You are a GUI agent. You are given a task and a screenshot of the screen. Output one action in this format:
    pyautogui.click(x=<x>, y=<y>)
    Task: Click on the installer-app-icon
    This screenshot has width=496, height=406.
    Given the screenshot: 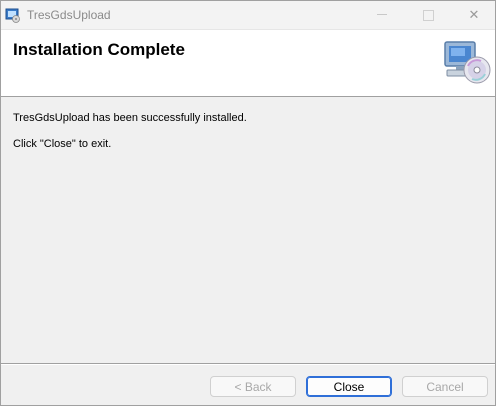 What is the action you would take?
    pyautogui.click(x=12, y=15)
    